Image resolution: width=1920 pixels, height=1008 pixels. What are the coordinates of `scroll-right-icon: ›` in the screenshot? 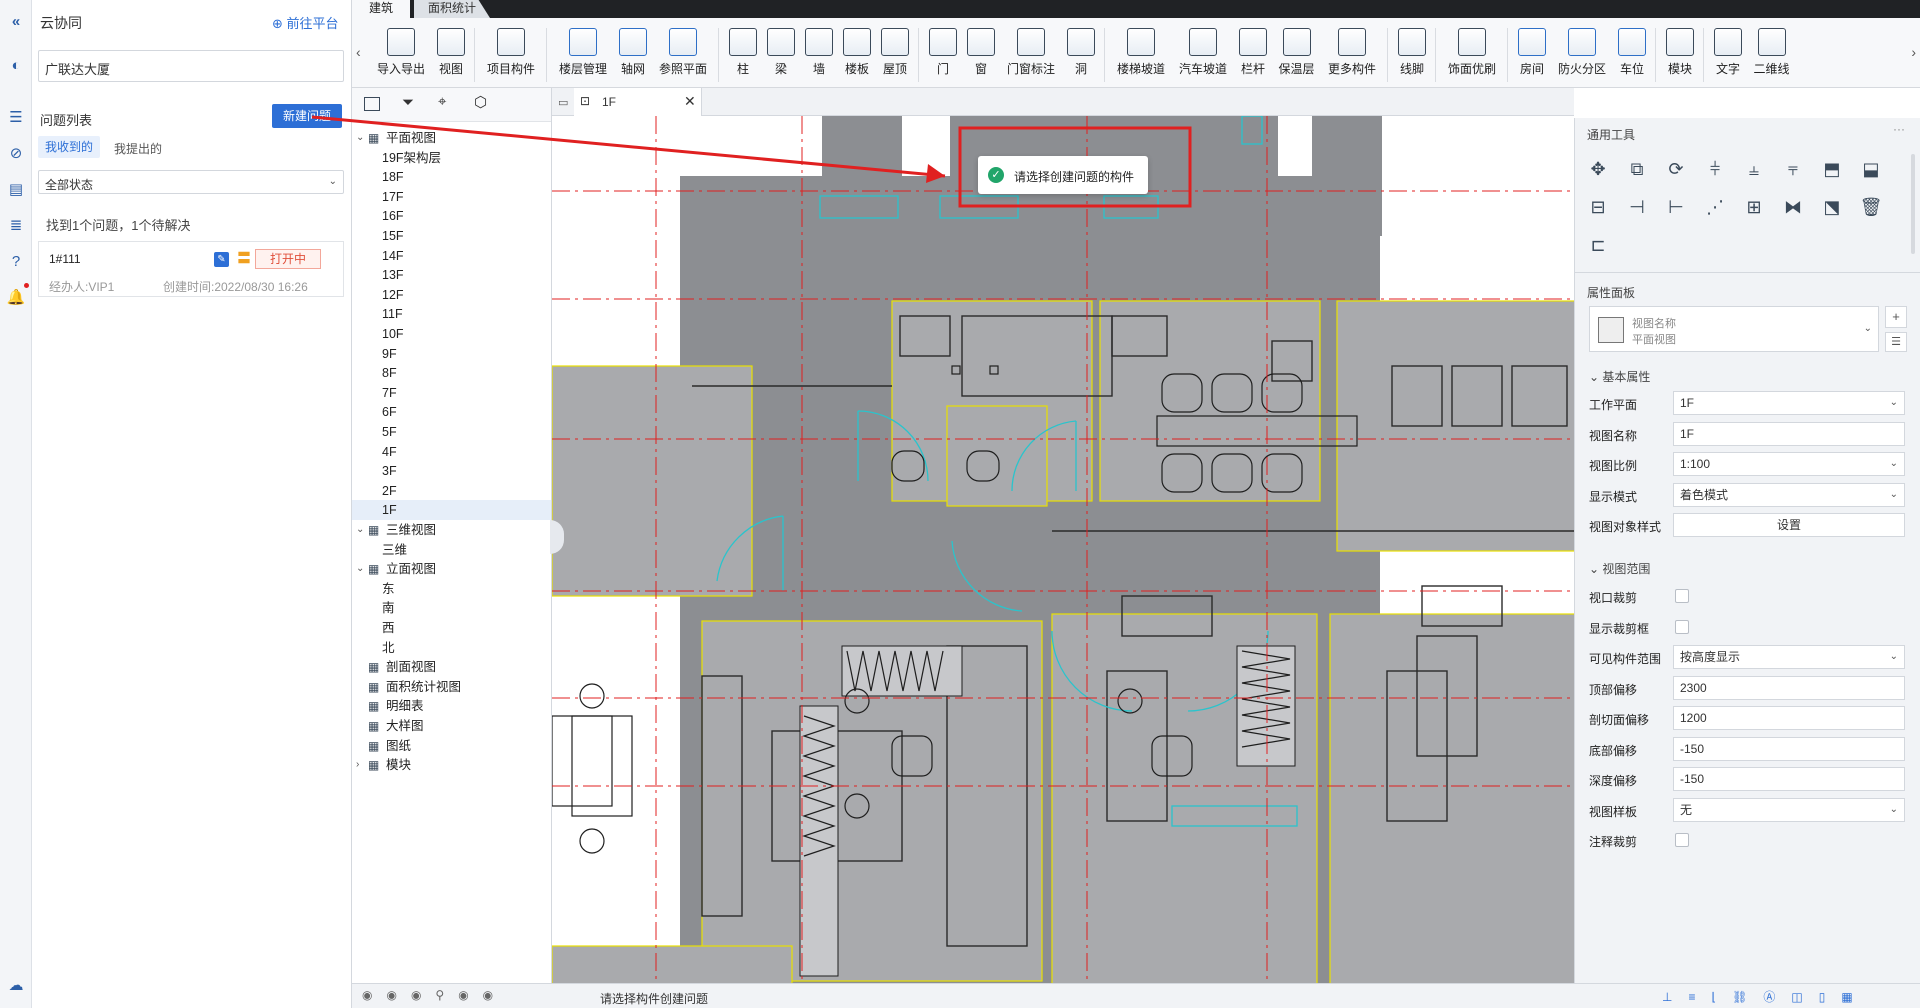 It's located at (1913, 52).